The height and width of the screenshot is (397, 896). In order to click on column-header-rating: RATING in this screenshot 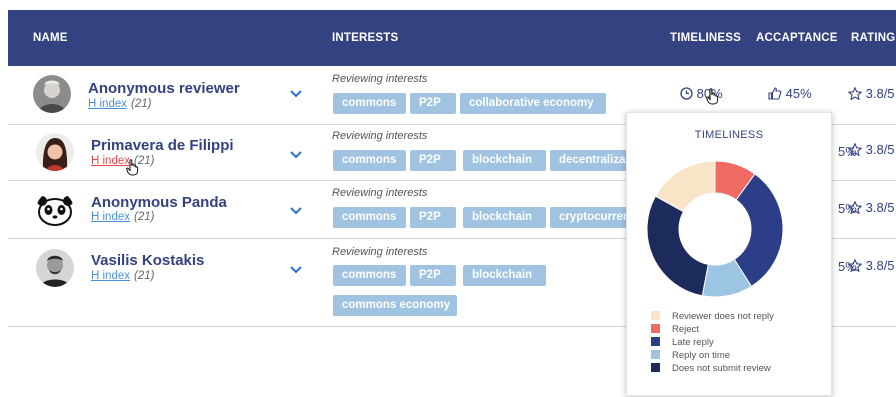, I will do `click(873, 38)`.